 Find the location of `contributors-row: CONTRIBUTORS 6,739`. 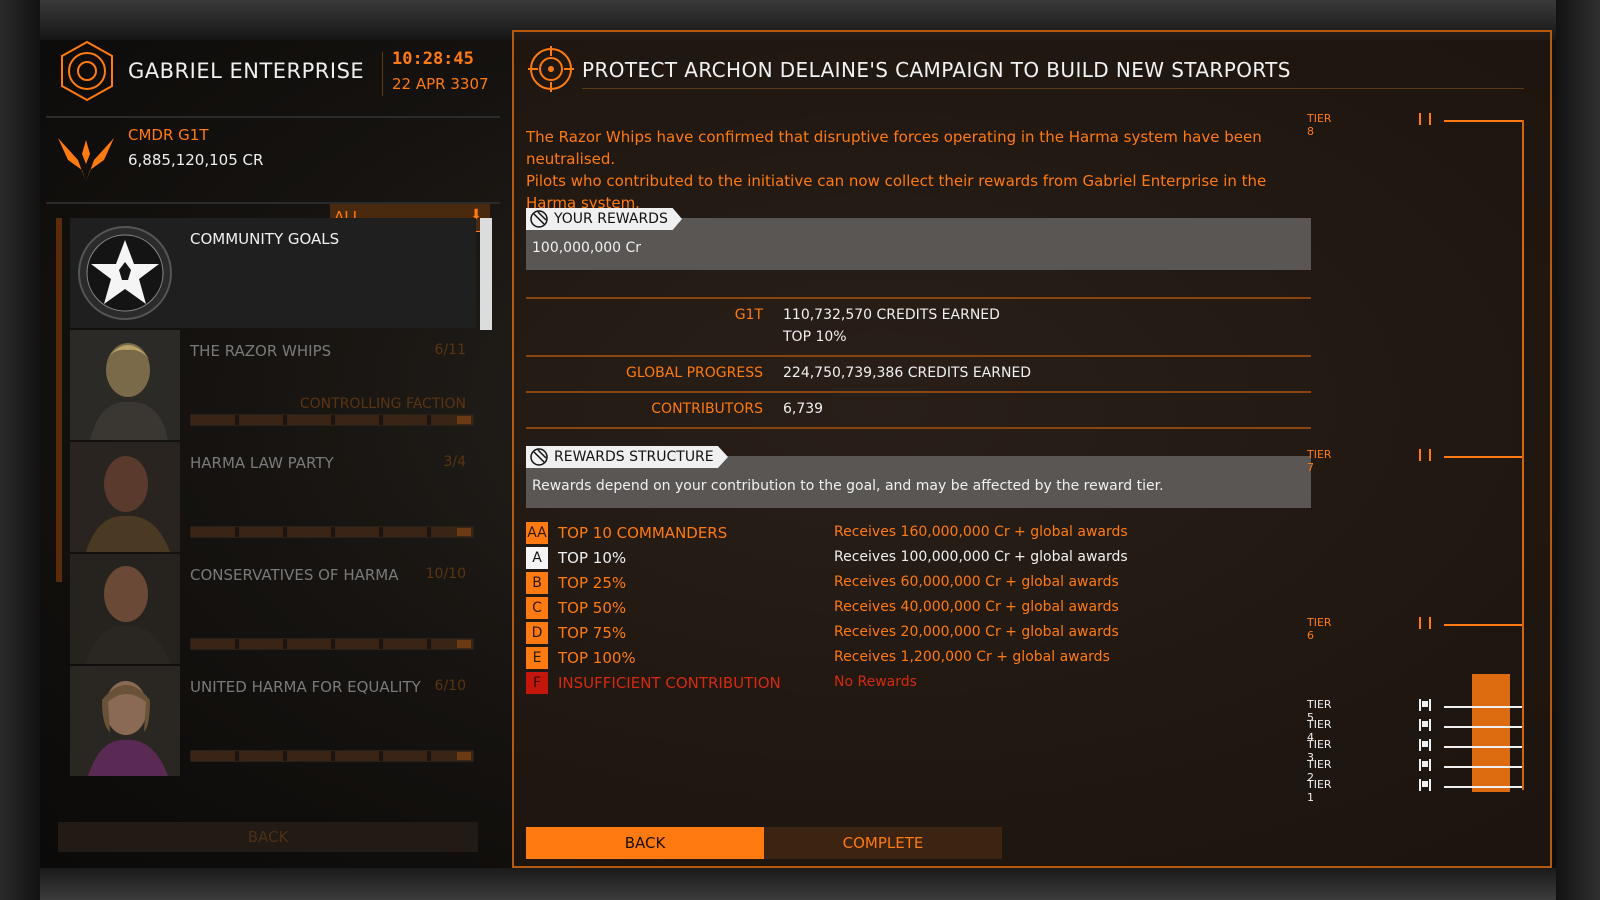

contributors-row: CONTRIBUTORS 6,739 is located at coordinates (918, 410).